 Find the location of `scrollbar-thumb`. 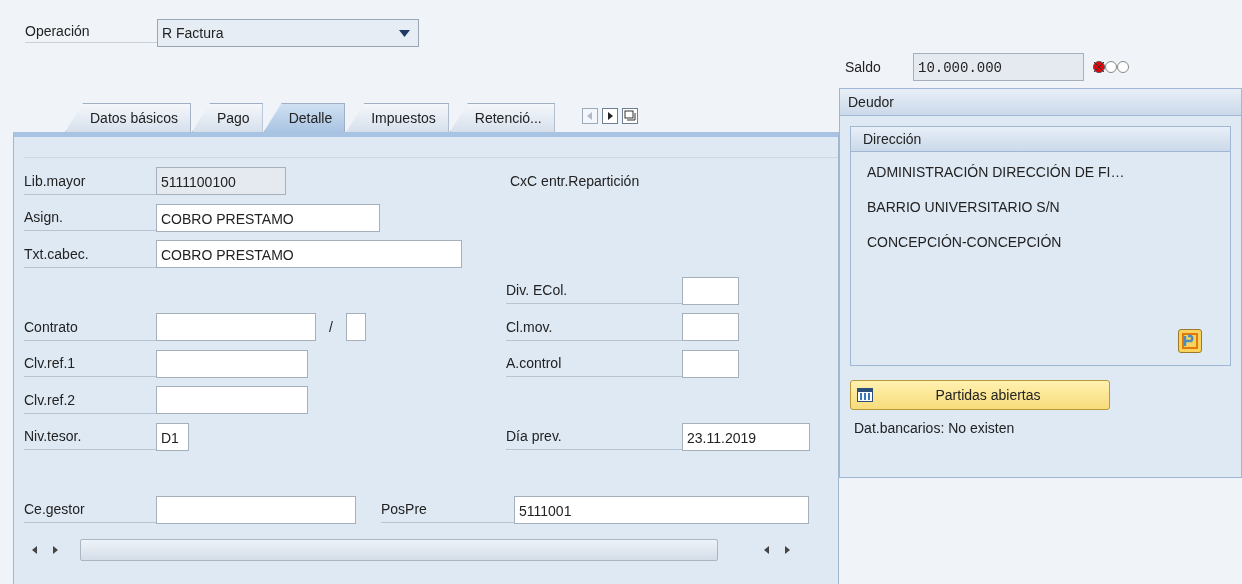

scrollbar-thumb is located at coordinates (399, 550).